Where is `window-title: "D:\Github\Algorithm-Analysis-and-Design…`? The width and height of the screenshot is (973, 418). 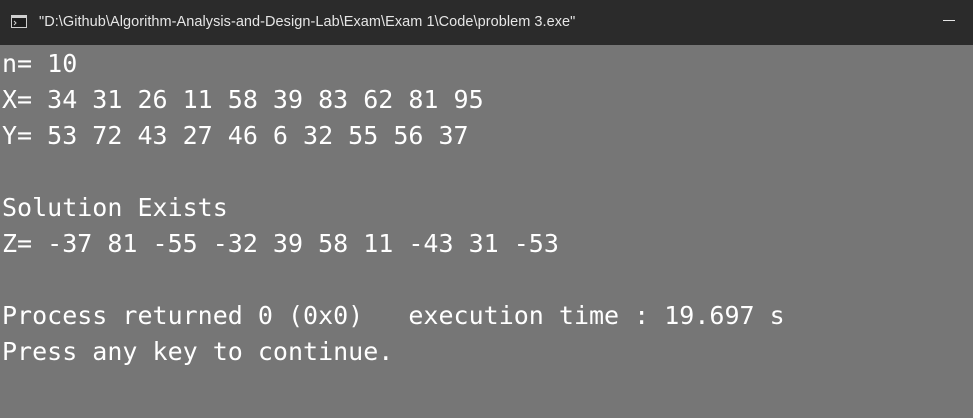
window-title: "D:\Github\Algorithm-Analysis-and-Design… is located at coordinates (307, 22).